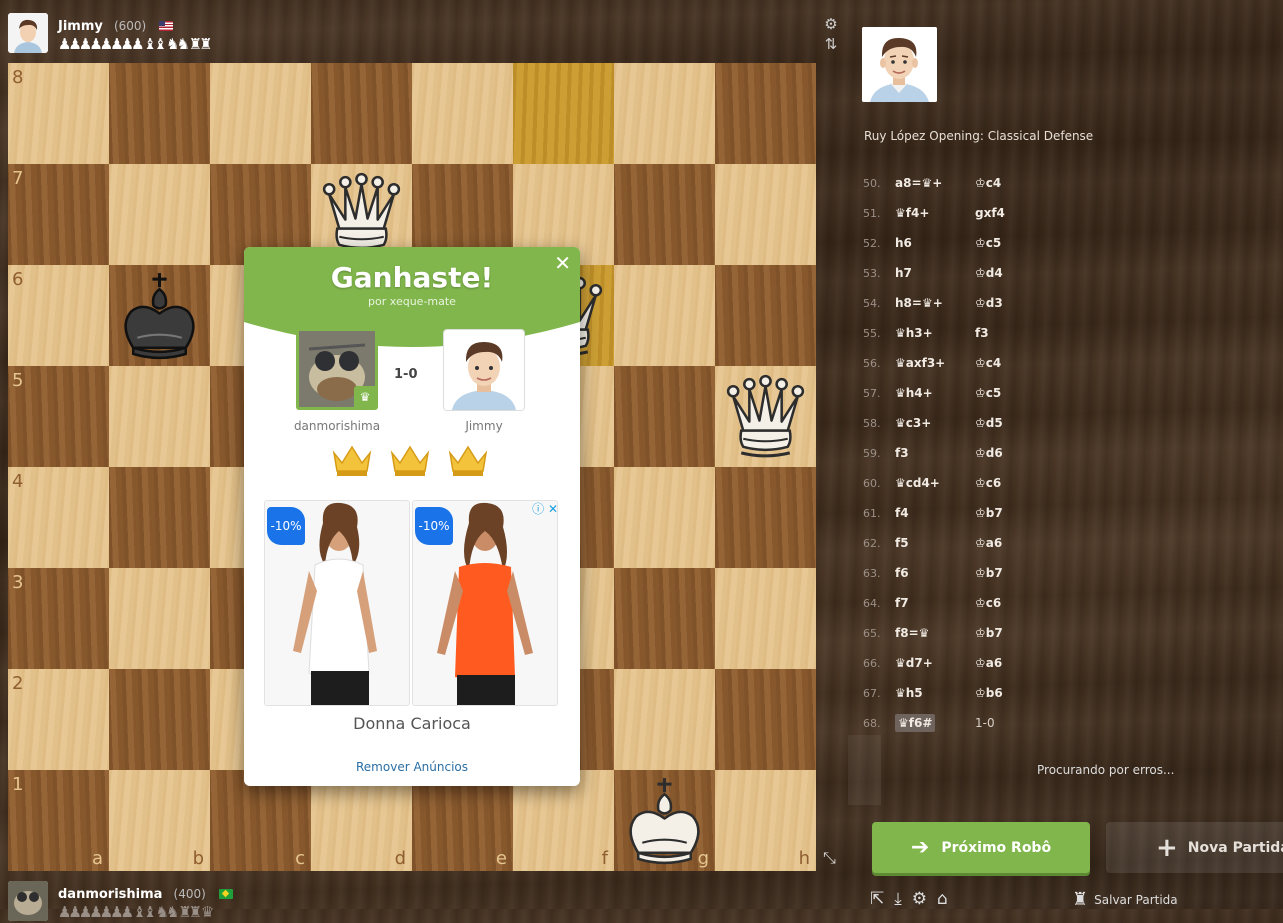 The height and width of the screenshot is (923, 1283). What do you see at coordinates (919, 899) in the screenshot?
I see `settings-icon: ⚙` at bounding box center [919, 899].